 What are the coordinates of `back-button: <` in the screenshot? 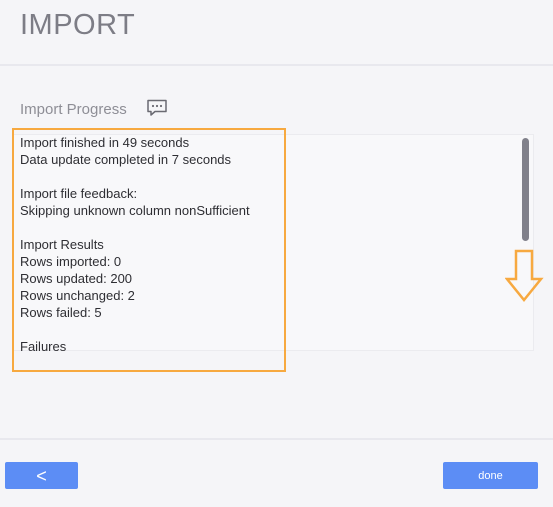 It's located at (41, 475).